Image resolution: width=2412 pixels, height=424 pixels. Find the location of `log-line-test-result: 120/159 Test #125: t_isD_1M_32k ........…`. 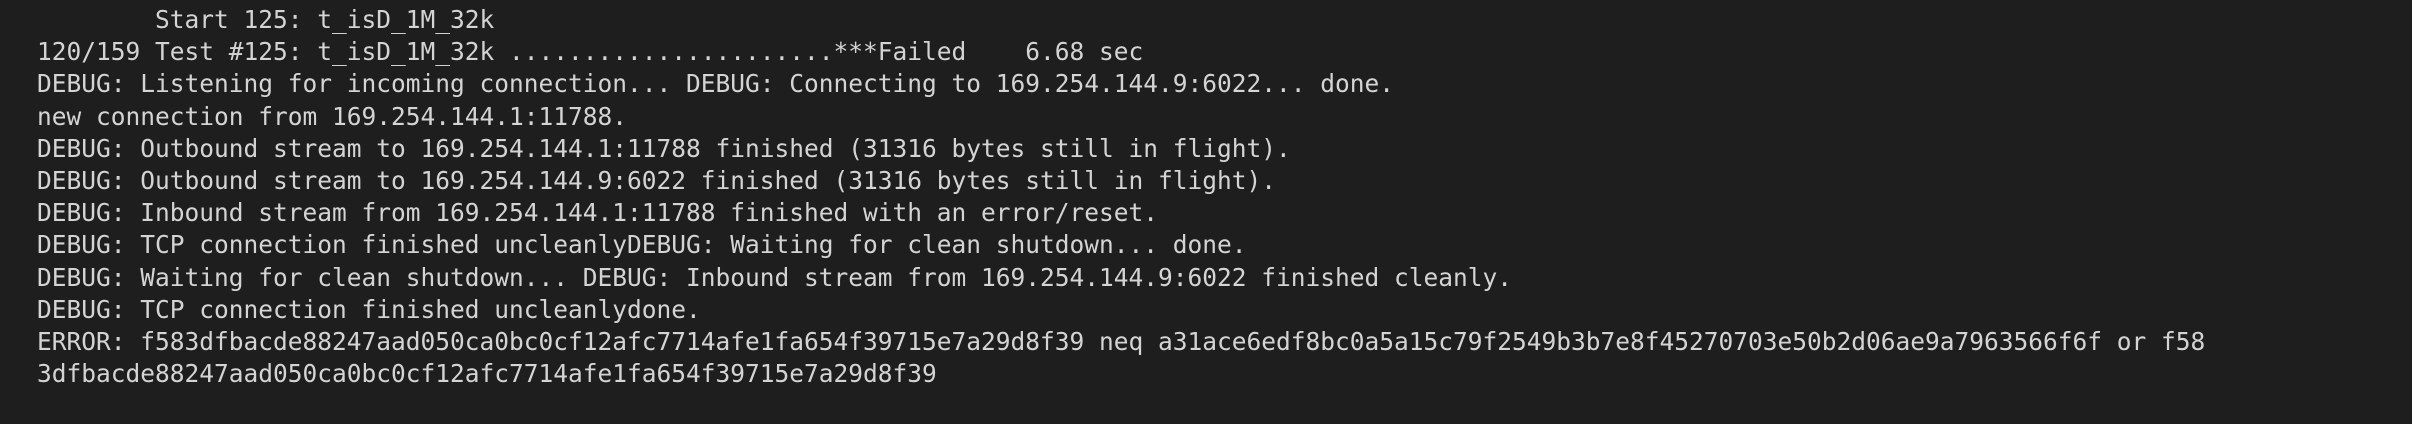

log-line-test-result: 120/159 Test #125: t_isD_1M_32k ........… is located at coordinates (590, 52).